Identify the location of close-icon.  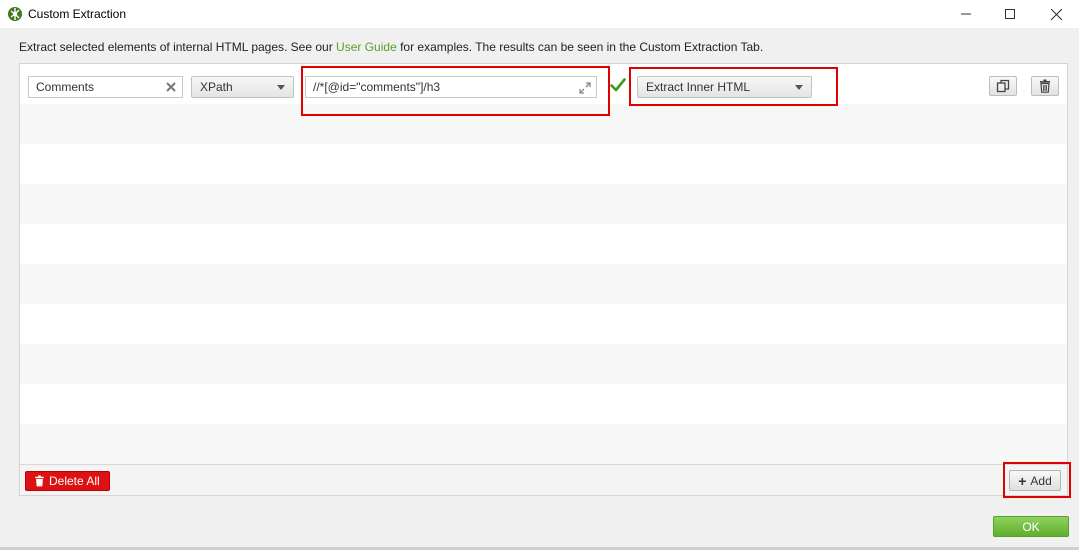
(1056, 14).